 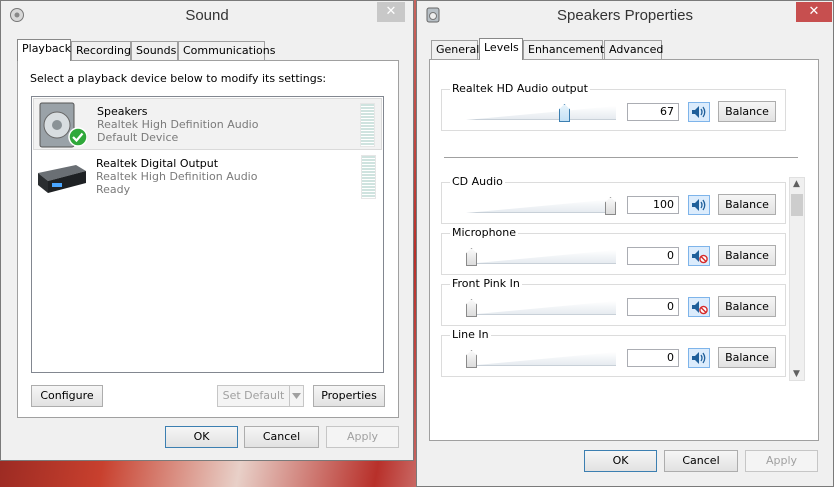 I want to click on tab-enhancements: Enhancements, so click(x=566, y=50).